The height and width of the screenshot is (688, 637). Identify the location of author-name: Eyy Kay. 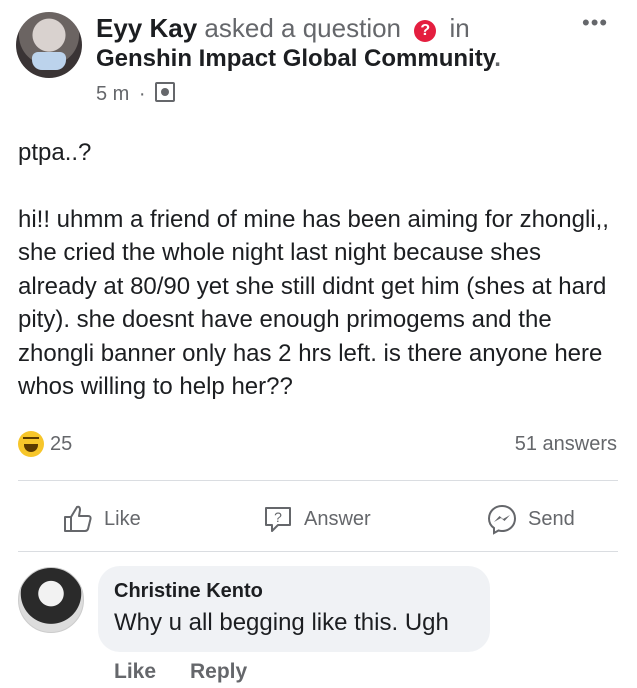
(146, 28).